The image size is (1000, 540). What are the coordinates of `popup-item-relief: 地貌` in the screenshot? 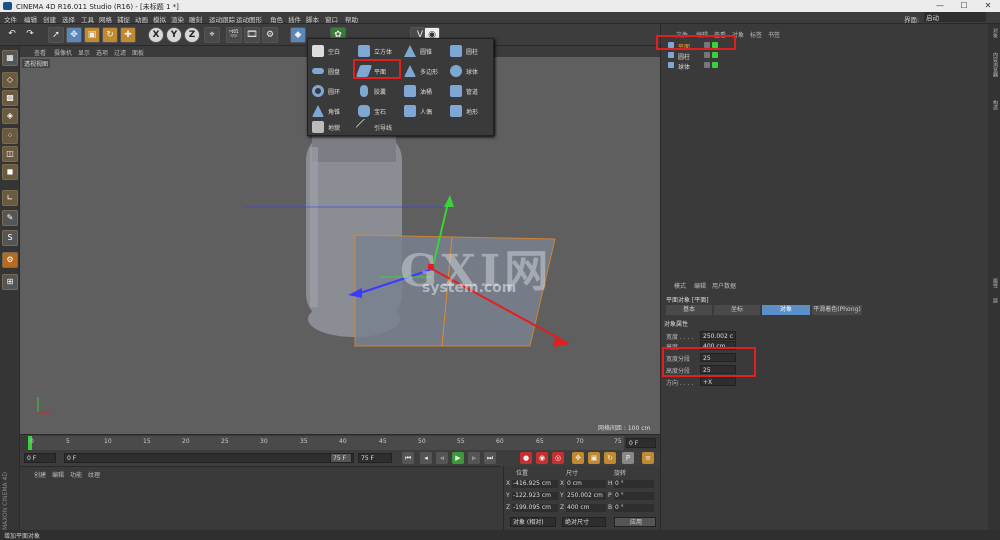 It's located at (333, 127).